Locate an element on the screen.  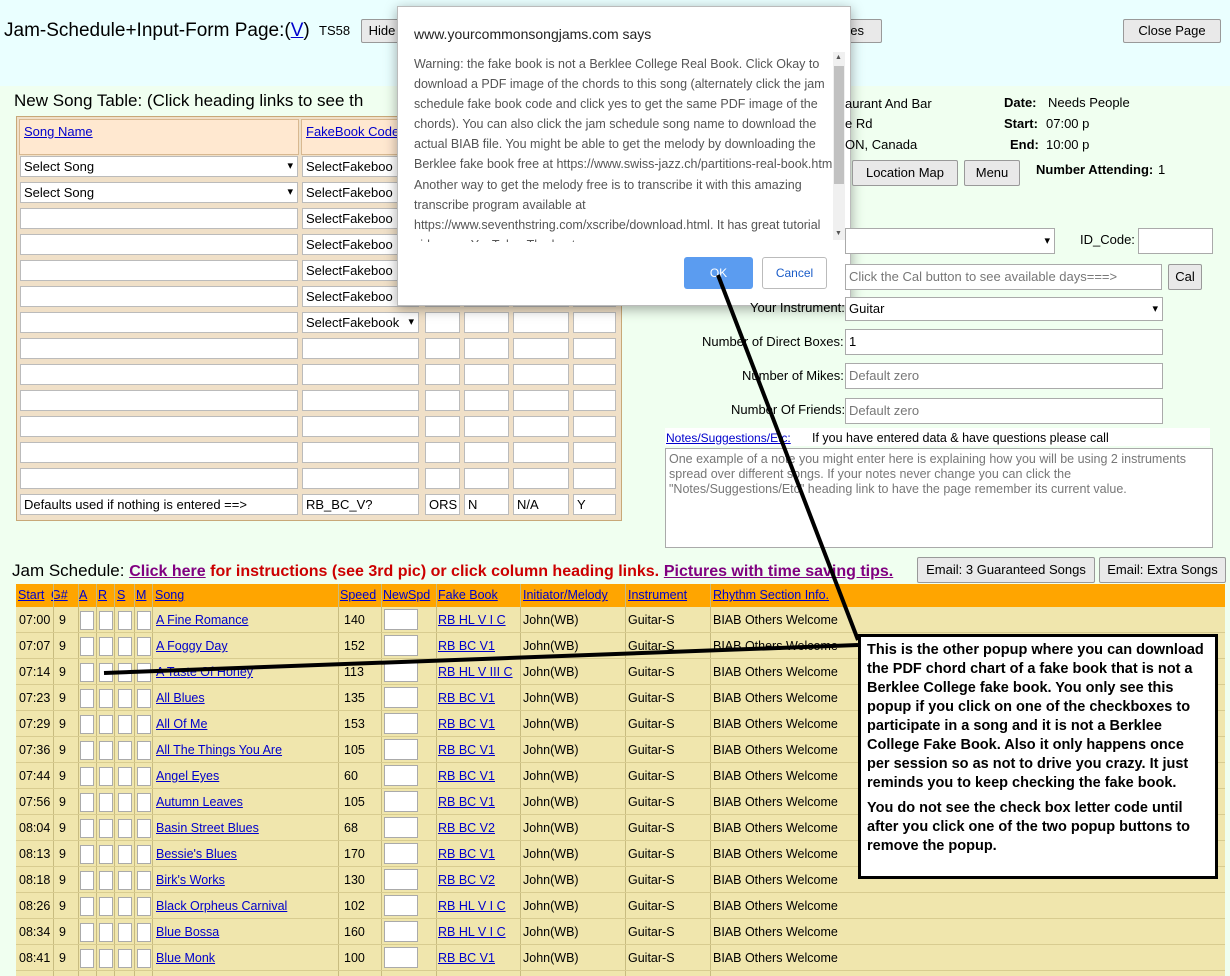
cal-button: Cal is located at coordinates (1185, 277).